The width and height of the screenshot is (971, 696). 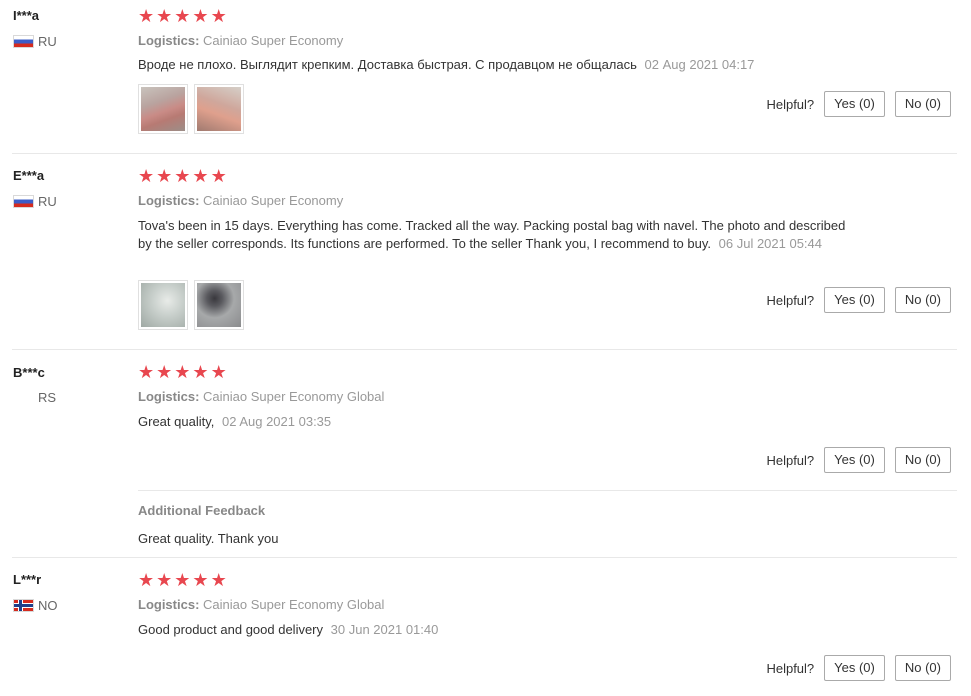 What do you see at coordinates (48, 605) in the screenshot?
I see `country-code: NO` at bounding box center [48, 605].